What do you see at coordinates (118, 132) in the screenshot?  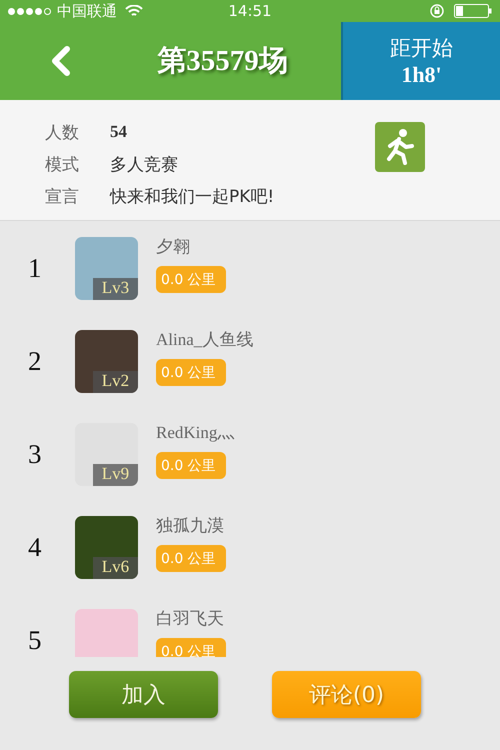 I see `info-value: 54` at bounding box center [118, 132].